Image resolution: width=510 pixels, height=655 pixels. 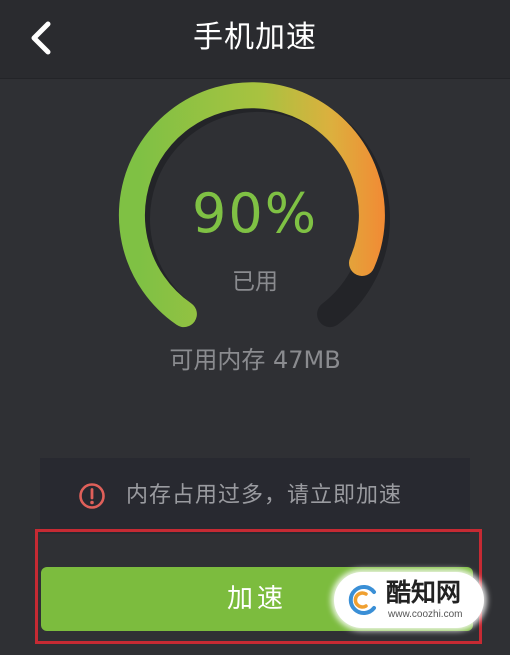 I want to click on top-bar: 手机加速, so click(x=255, y=39).